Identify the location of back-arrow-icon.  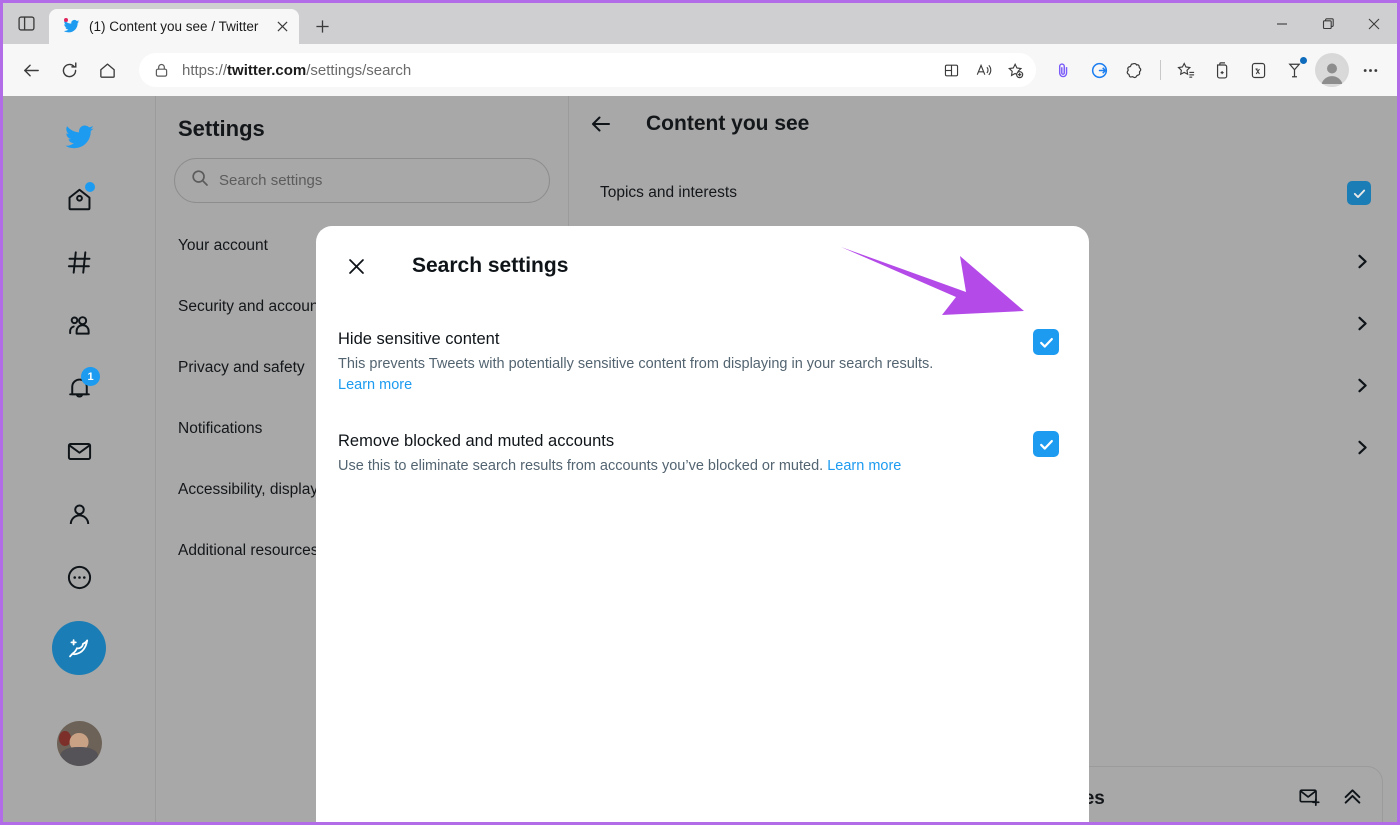
(31, 70).